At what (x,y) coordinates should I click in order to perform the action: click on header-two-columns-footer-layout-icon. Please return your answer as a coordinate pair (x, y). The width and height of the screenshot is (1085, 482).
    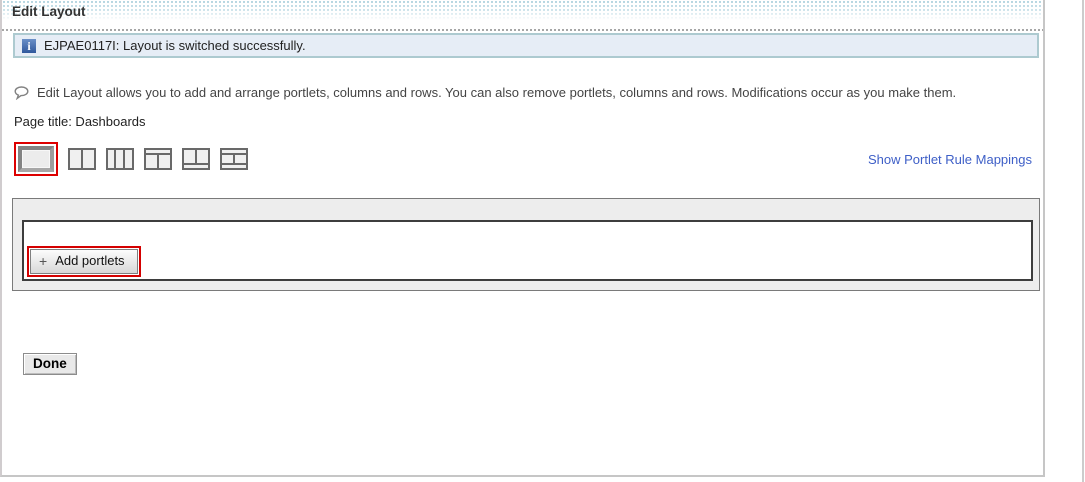
    Looking at the image, I should click on (234, 159).